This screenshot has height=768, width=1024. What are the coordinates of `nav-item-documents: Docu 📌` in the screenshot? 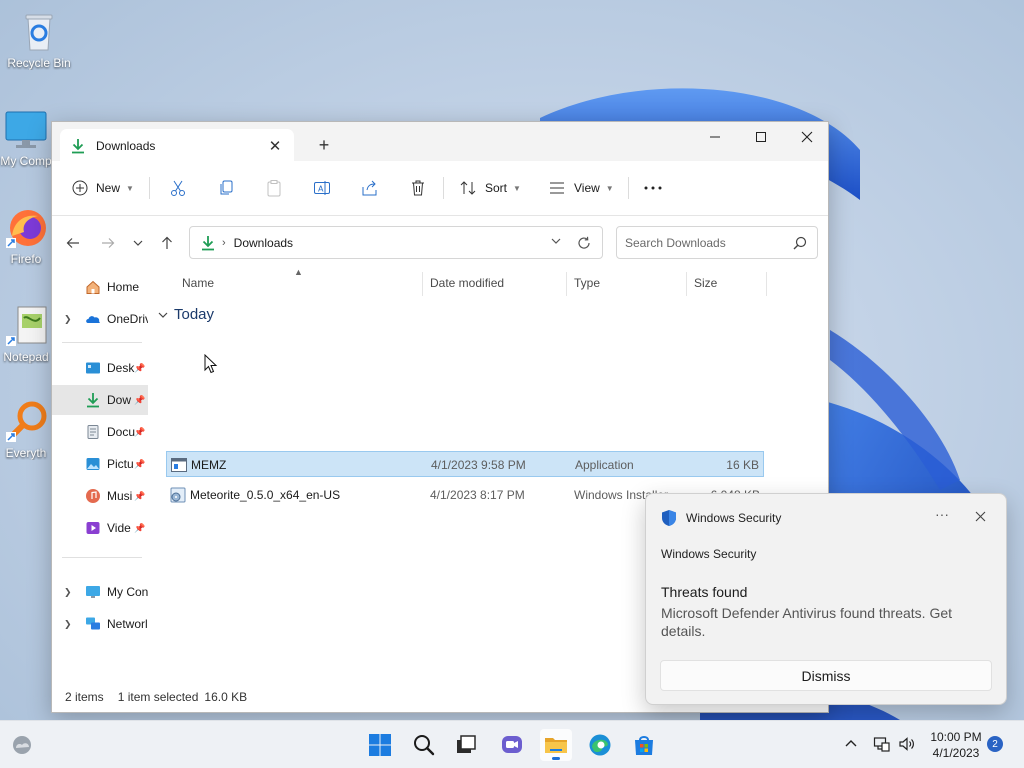 It's located at (100, 432).